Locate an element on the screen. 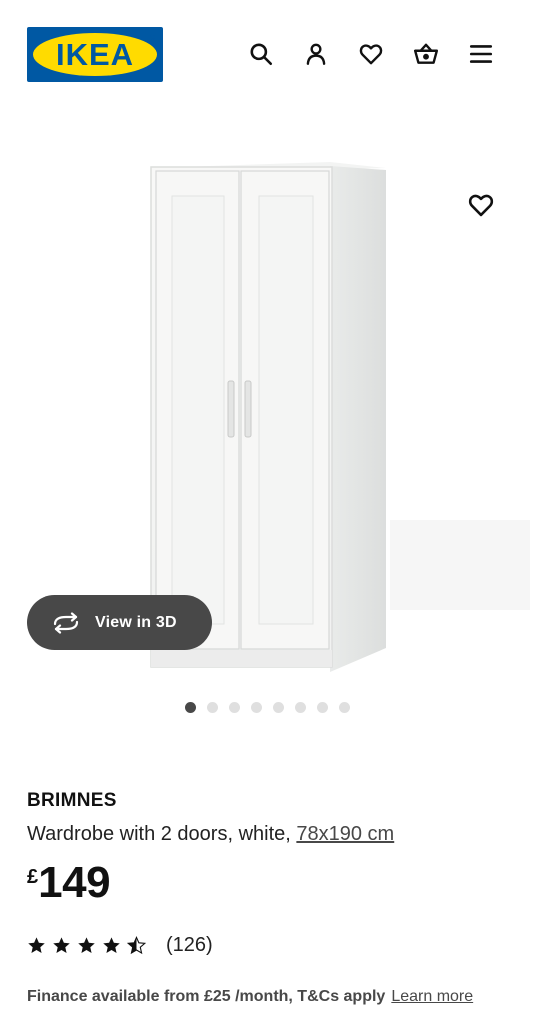 Image resolution: width=536 pixels, height=1024 pixels. product-description: Wardrobe with 2 doors, white, 78x190 cm is located at coordinates (210, 834).